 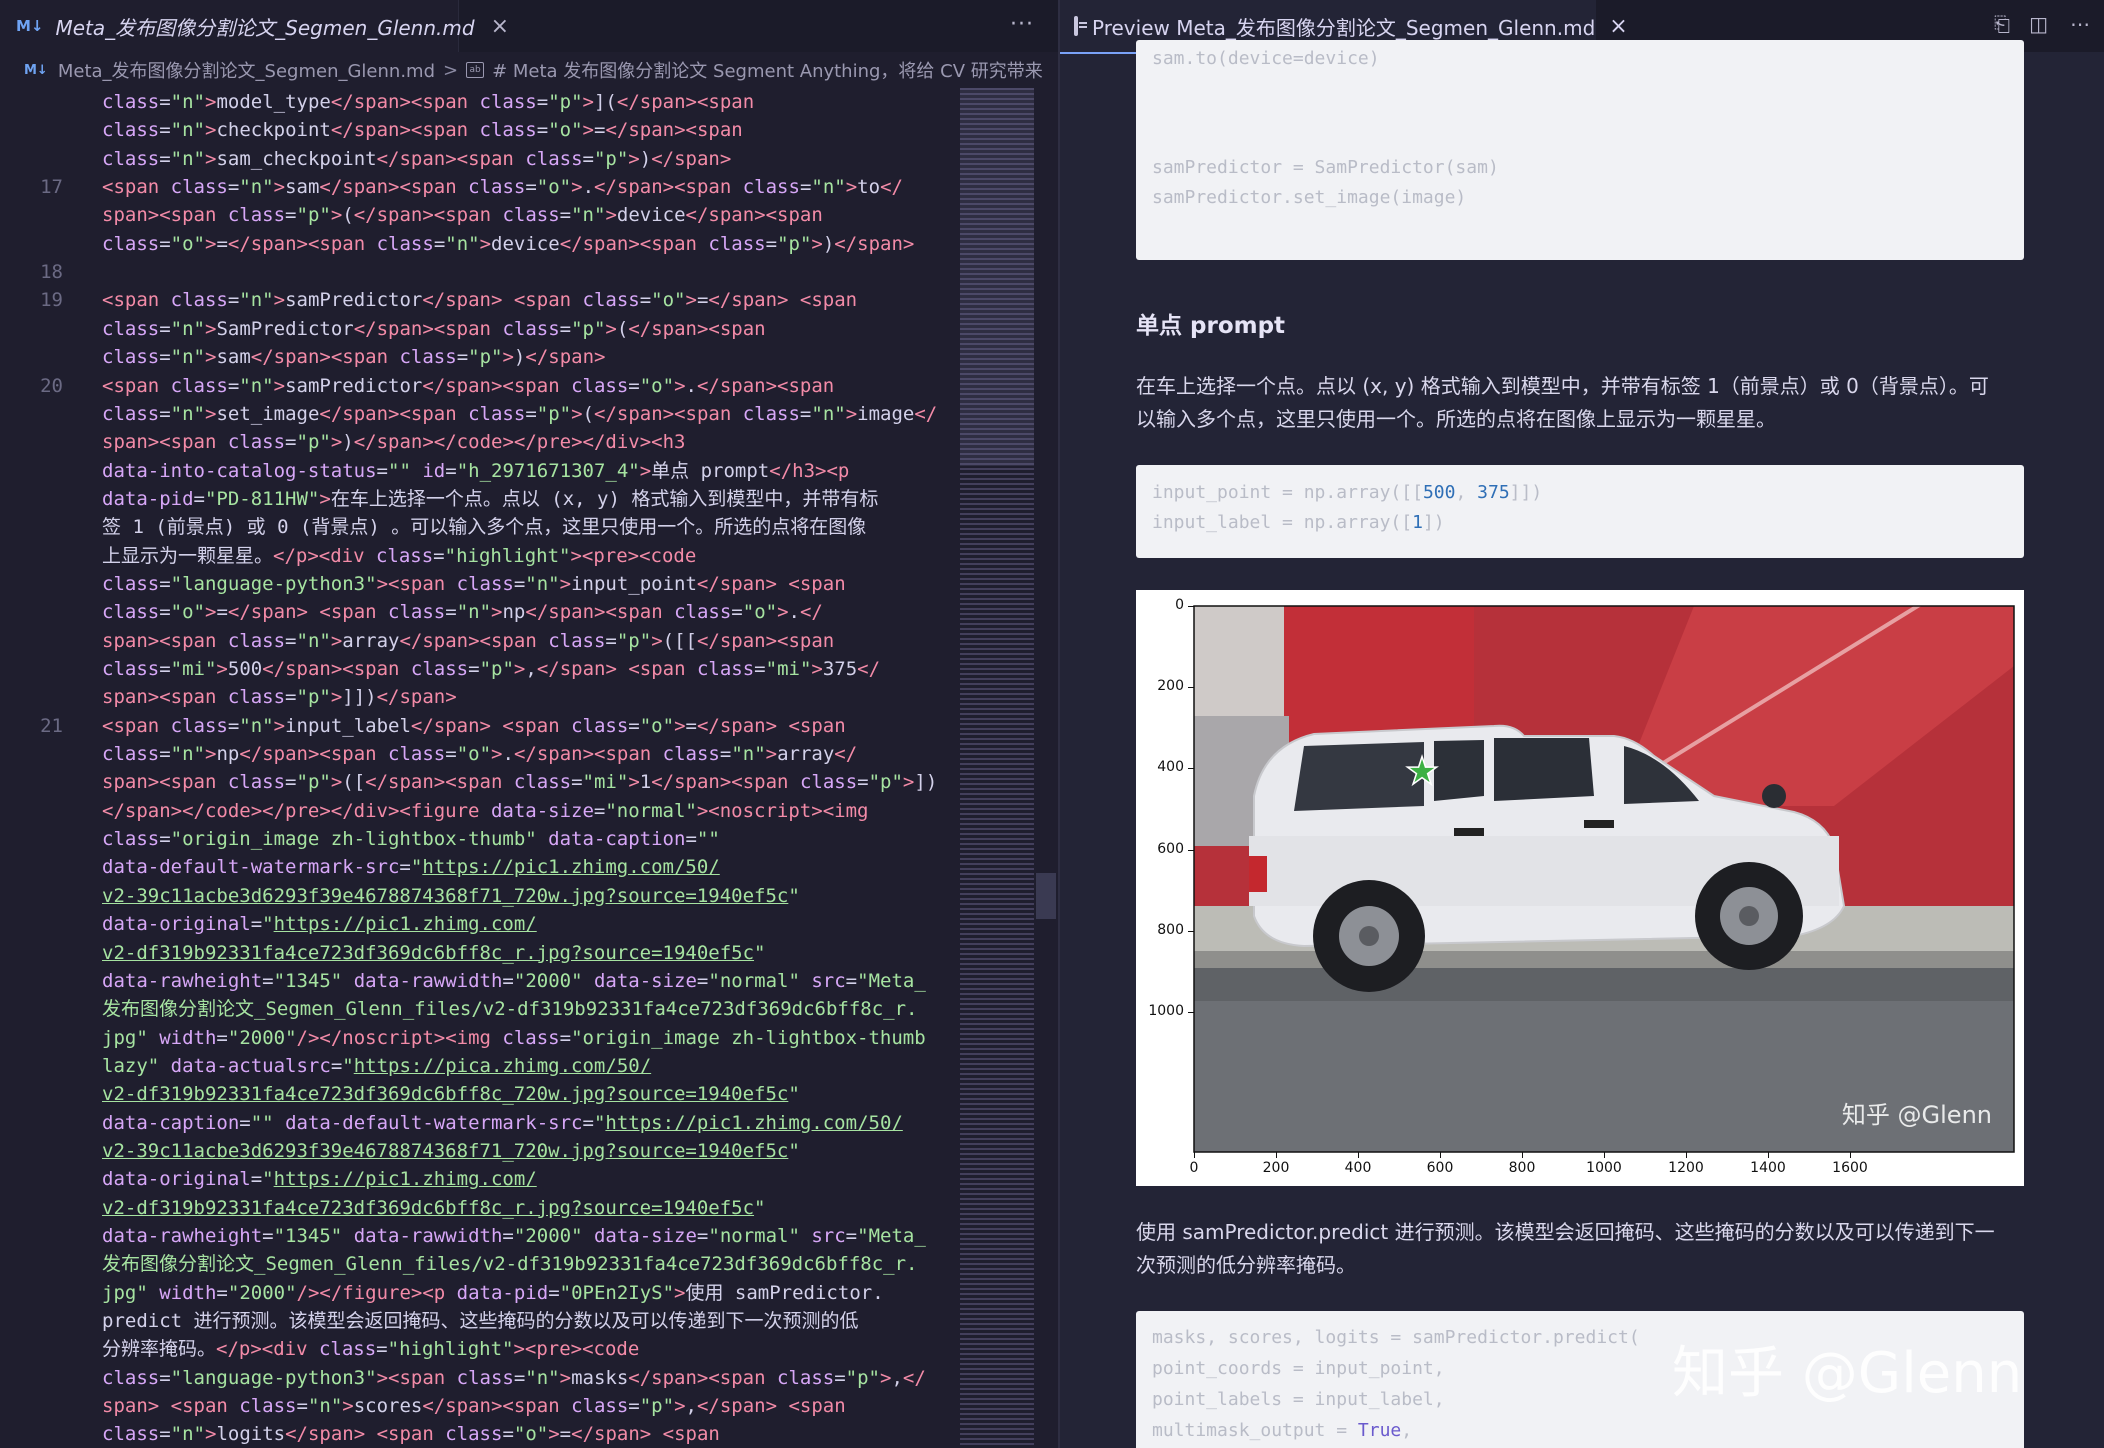 I want to click on code-token: ), so click(x=645, y=158).